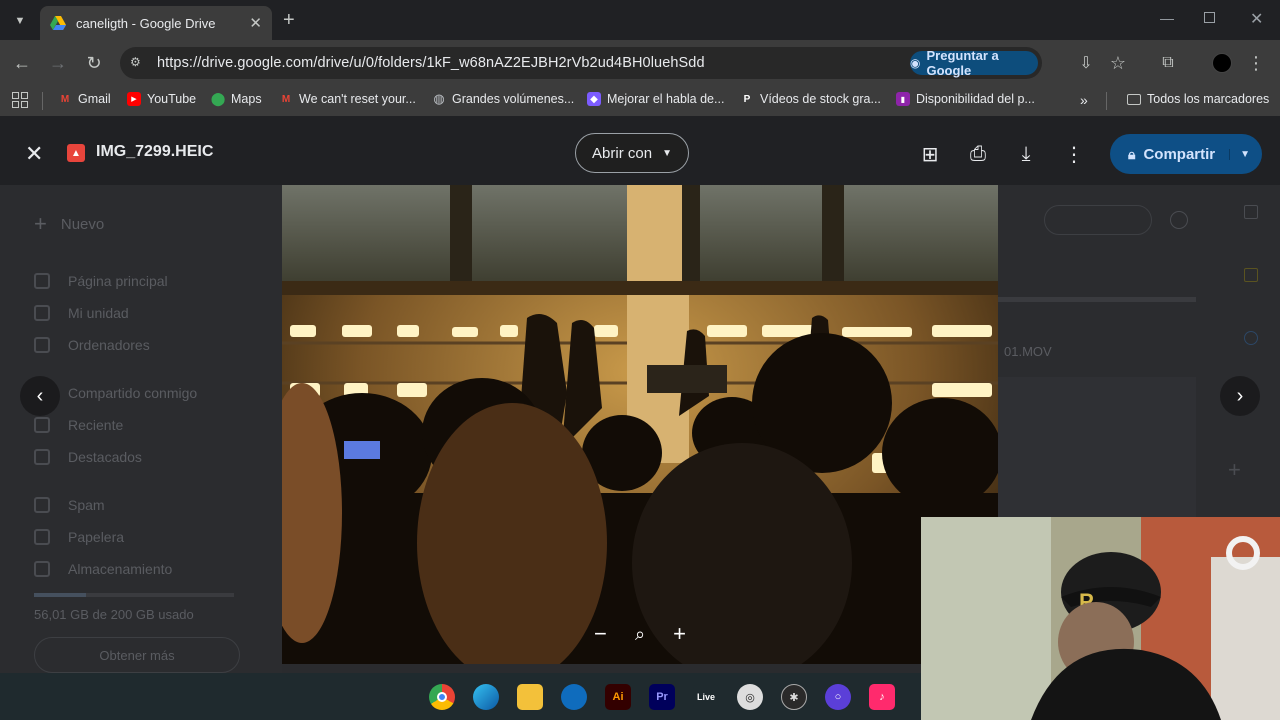  Describe the element at coordinates (20, 100) in the screenshot. I see `apps-grid-icon` at that location.